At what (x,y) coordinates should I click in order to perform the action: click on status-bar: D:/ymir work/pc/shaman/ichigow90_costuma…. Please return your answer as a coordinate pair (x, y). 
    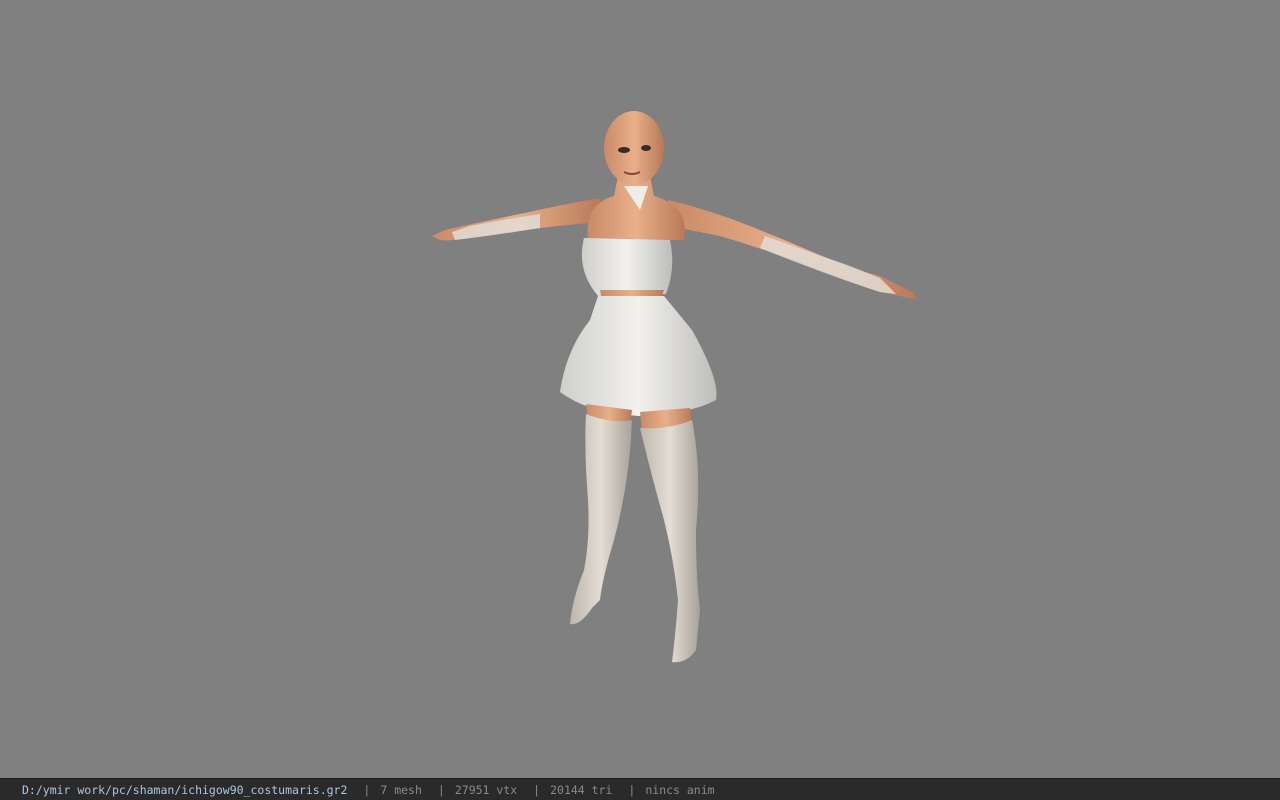
    Looking at the image, I should click on (640, 789).